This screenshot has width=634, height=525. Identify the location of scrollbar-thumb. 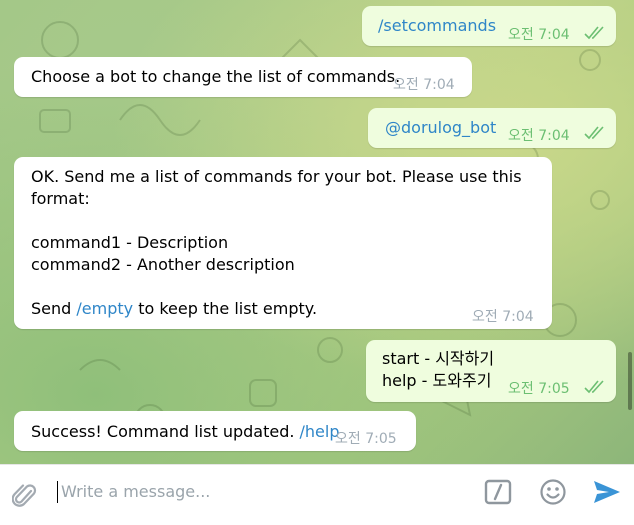
(630, 381).